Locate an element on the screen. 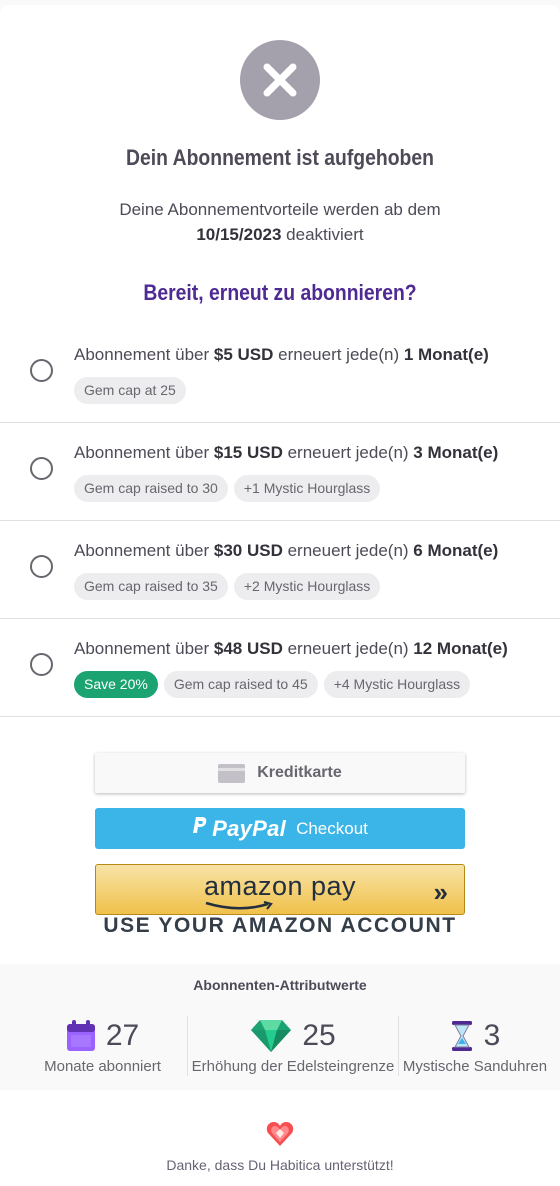 This screenshot has height=1186, width=560. paypal-p-icon is located at coordinates (200, 829).